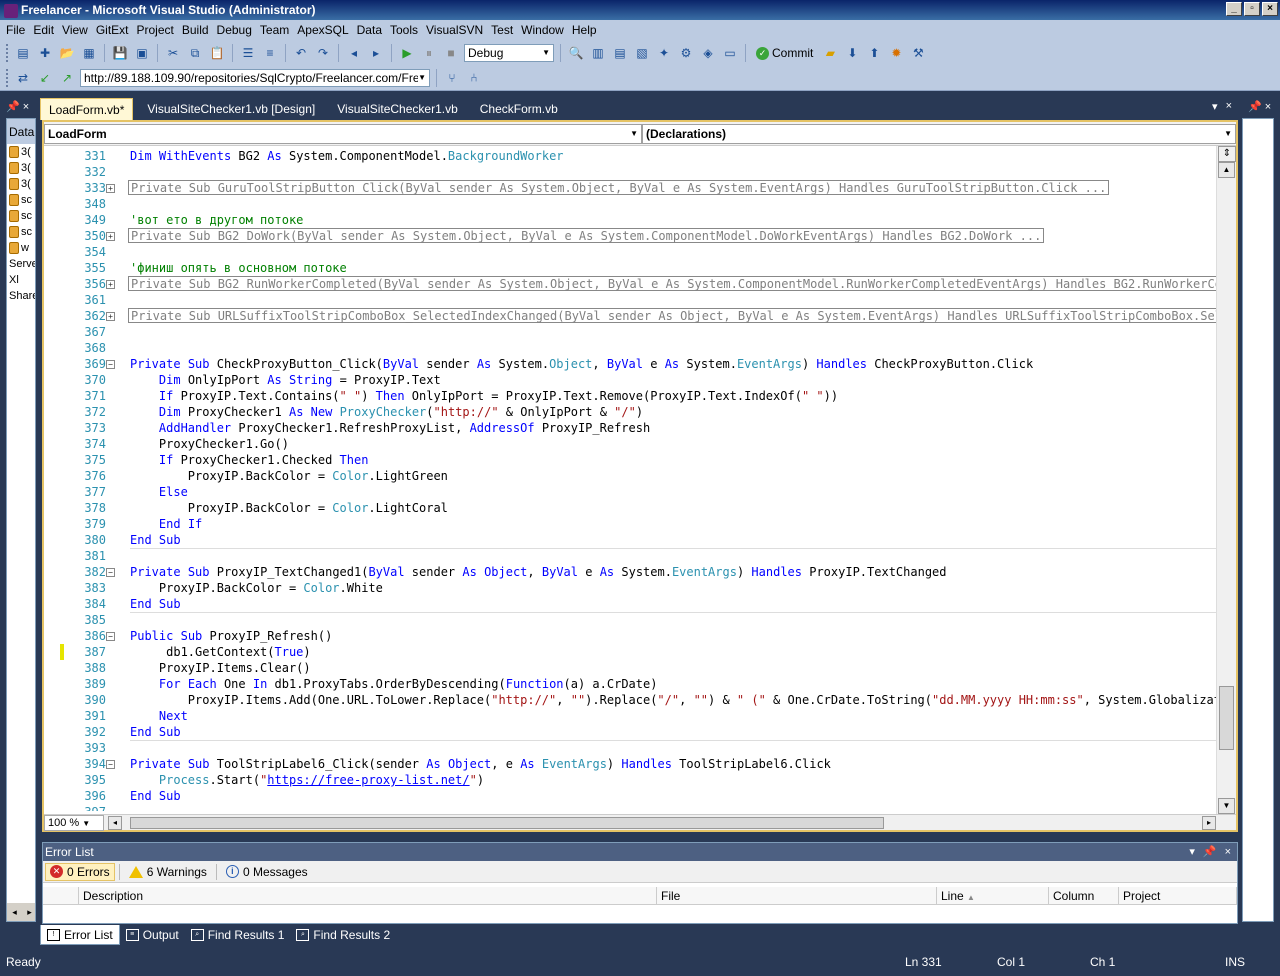 The image size is (1280, 976). What do you see at coordinates (451, 53) in the screenshot?
I see `stop-icon: ■` at bounding box center [451, 53].